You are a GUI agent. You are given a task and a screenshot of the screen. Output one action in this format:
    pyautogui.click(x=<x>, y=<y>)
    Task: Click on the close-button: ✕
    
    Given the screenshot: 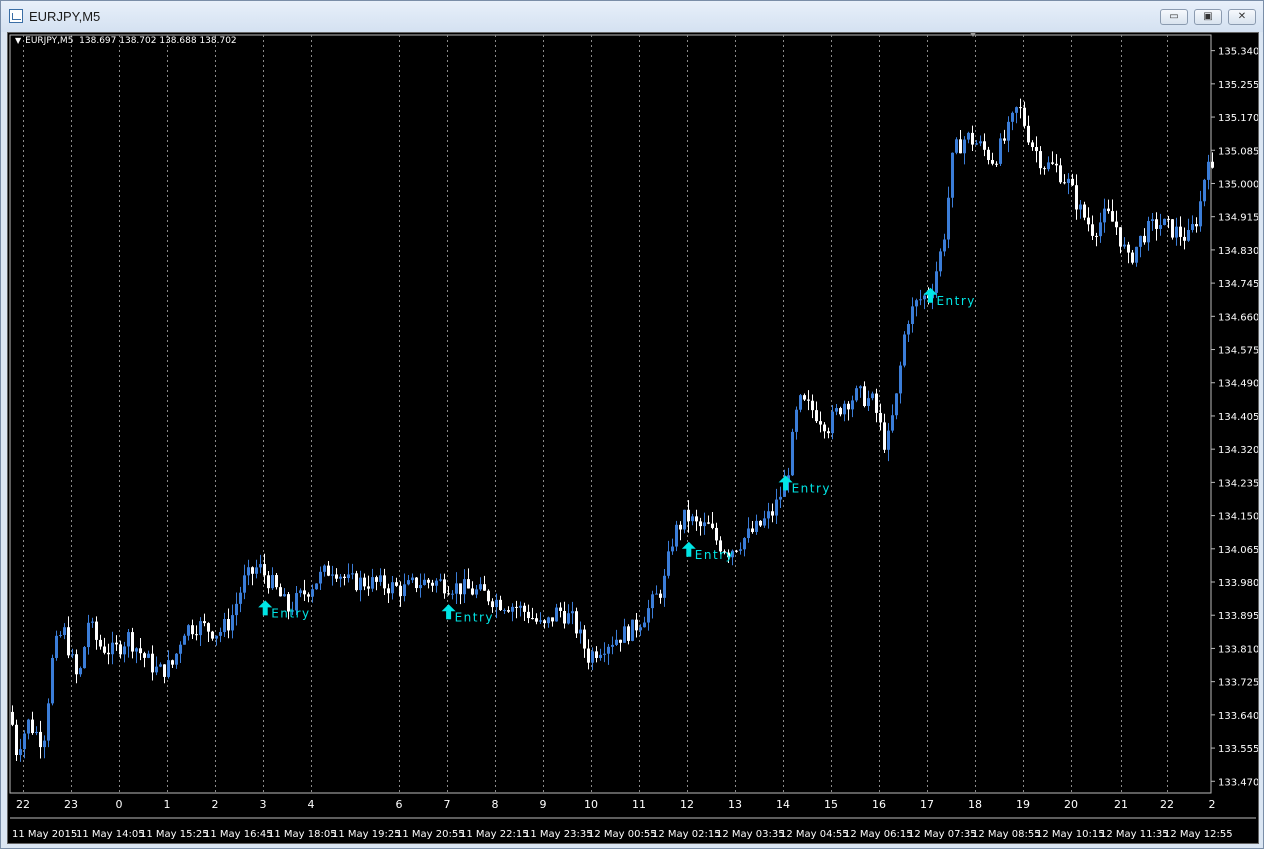 What is the action you would take?
    pyautogui.click(x=1242, y=17)
    